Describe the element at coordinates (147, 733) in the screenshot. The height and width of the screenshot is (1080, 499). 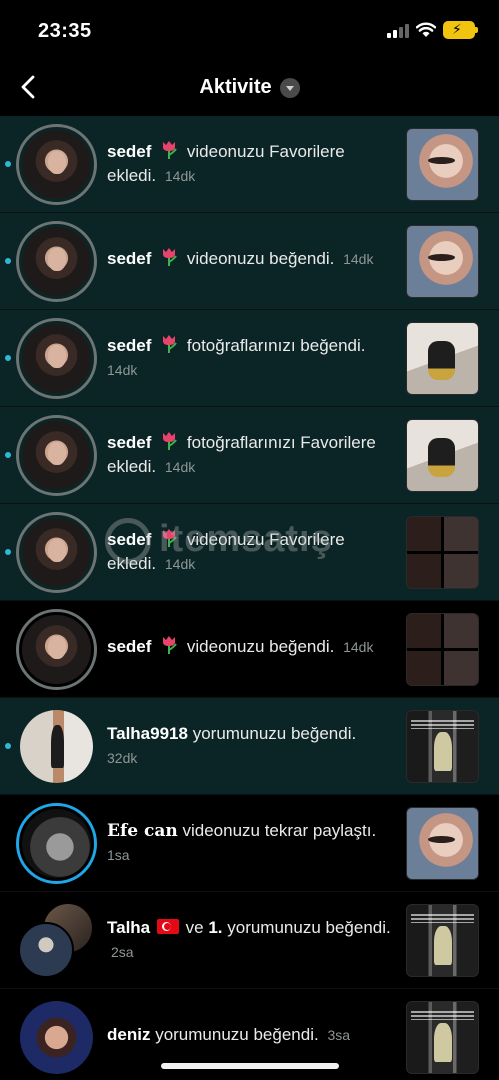
I see `username: Talha9918` at that location.